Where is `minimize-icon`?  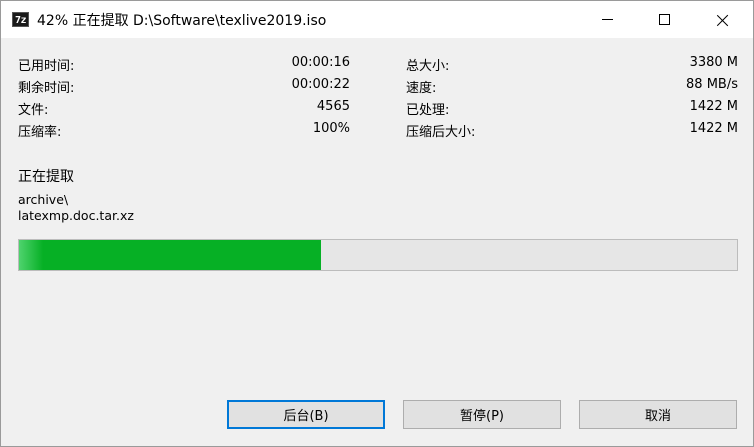 minimize-icon is located at coordinates (607, 19).